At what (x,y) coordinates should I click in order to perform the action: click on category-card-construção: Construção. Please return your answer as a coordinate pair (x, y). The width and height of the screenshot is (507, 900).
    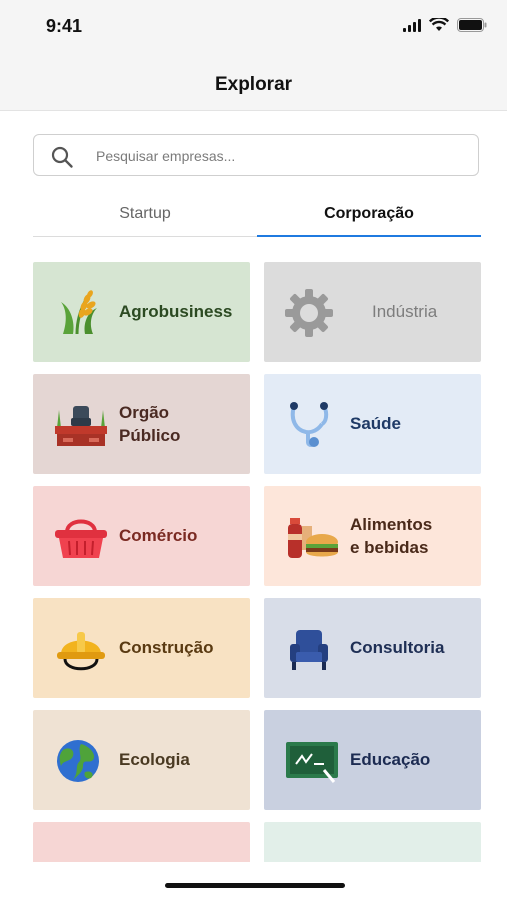
    Looking at the image, I should click on (141, 648).